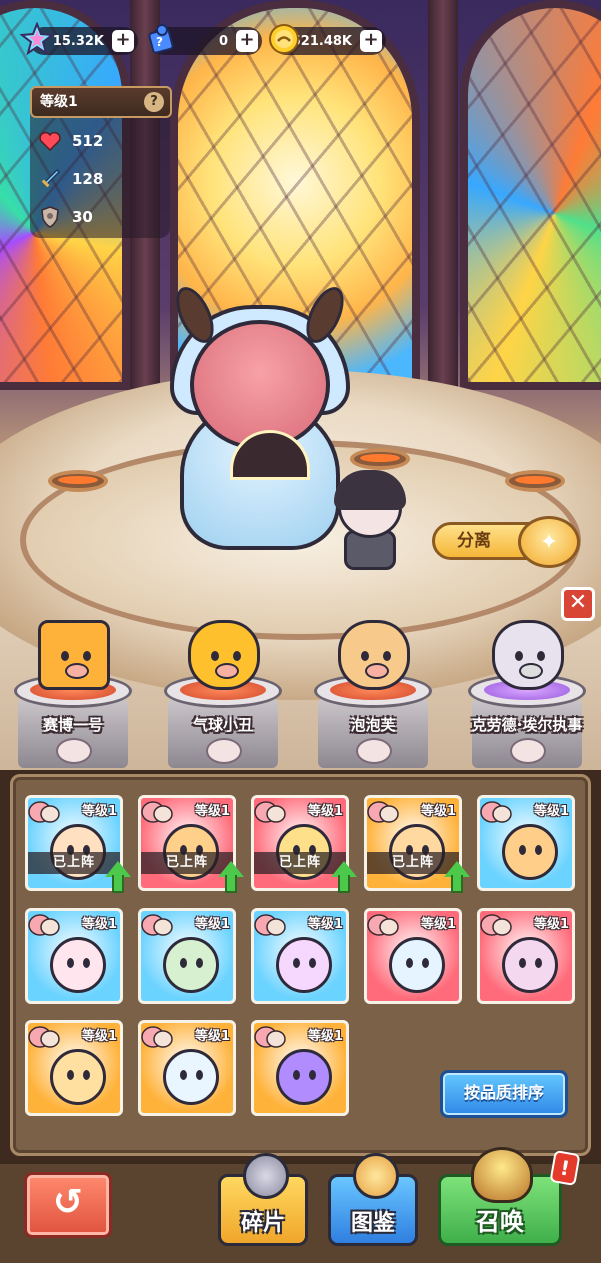 The width and height of the screenshot is (601, 1263). What do you see at coordinates (443, 195) in the screenshot?
I see `pillar` at bounding box center [443, 195].